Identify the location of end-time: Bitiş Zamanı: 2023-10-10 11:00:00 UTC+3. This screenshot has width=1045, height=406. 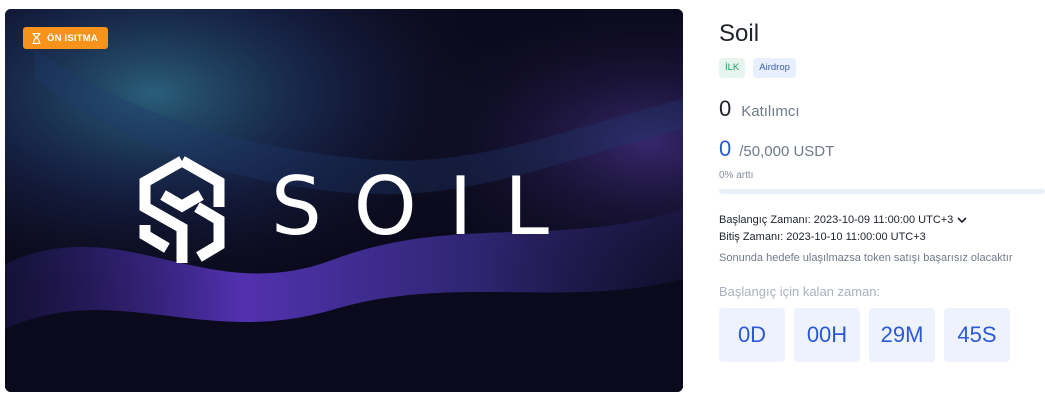
(822, 237).